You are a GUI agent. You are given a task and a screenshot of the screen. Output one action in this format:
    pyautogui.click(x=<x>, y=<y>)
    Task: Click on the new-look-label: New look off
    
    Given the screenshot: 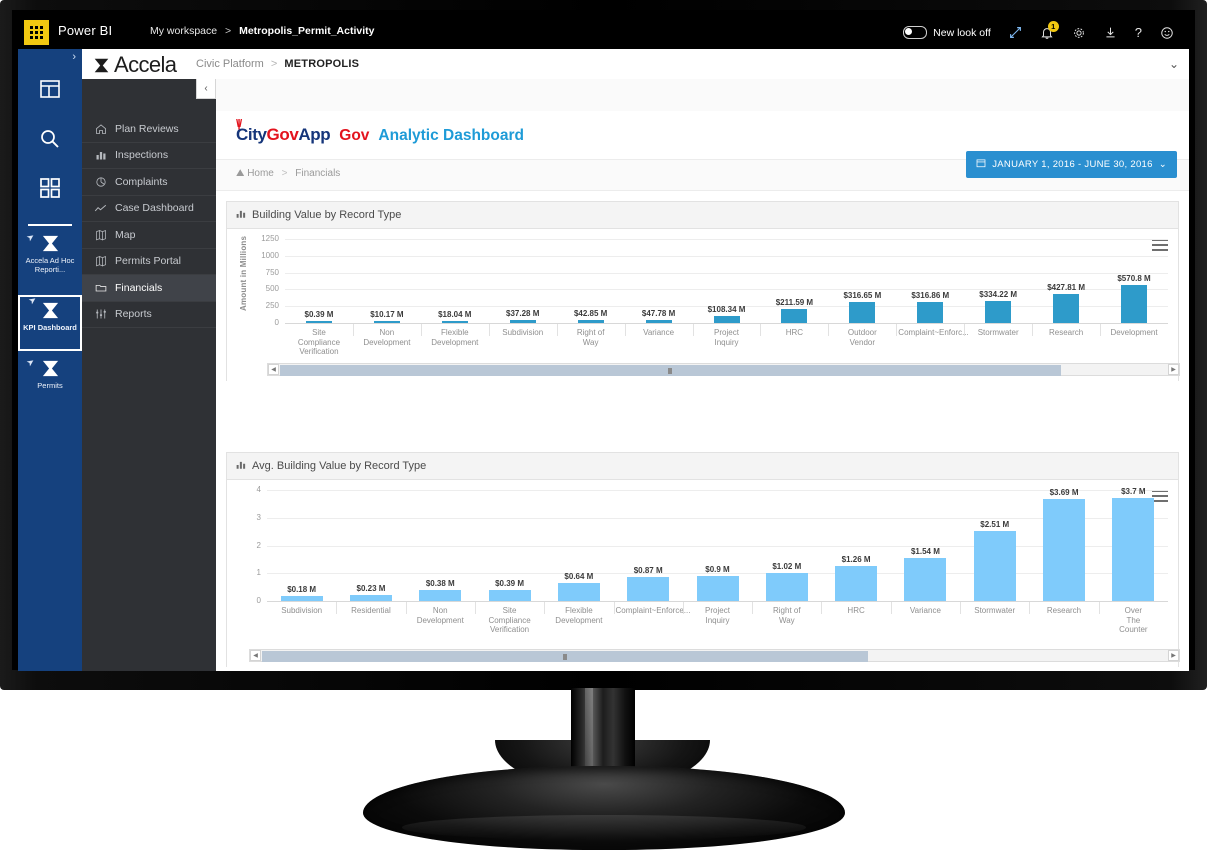 What is the action you would take?
    pyautogui.click(x=962, y=32)
    